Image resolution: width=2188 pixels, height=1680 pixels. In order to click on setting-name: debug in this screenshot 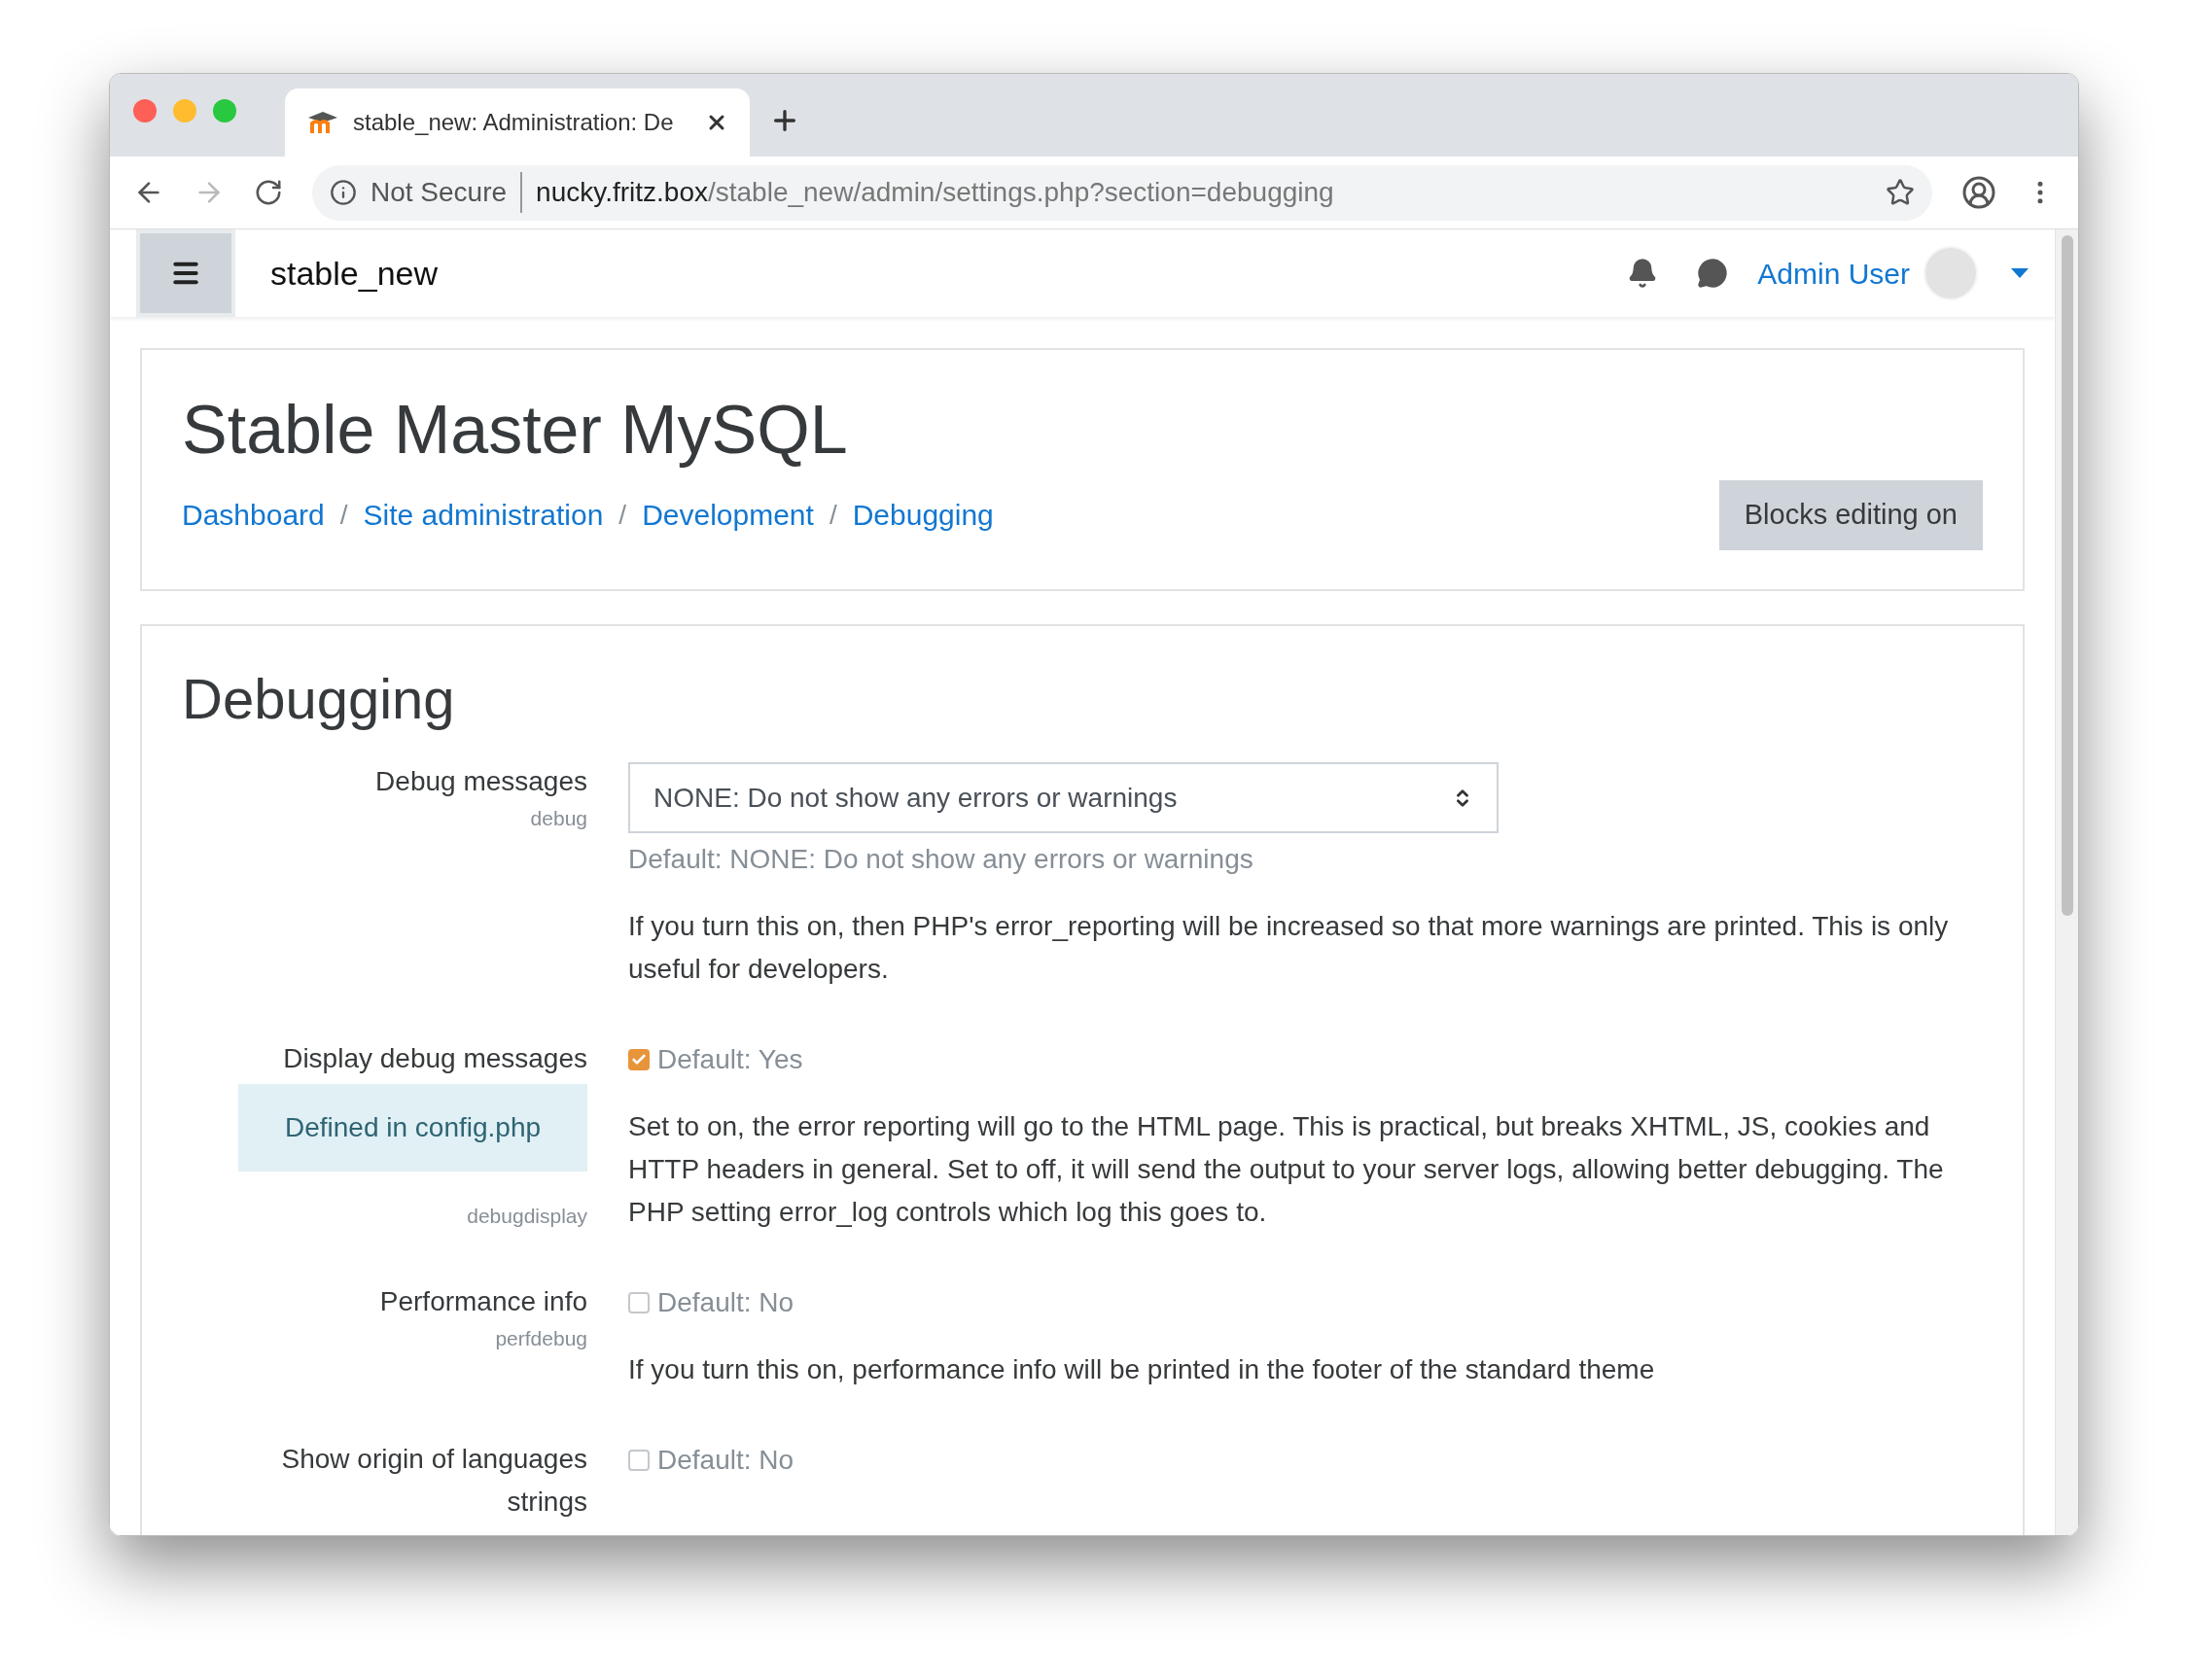, I will do `click(558, 818)`.